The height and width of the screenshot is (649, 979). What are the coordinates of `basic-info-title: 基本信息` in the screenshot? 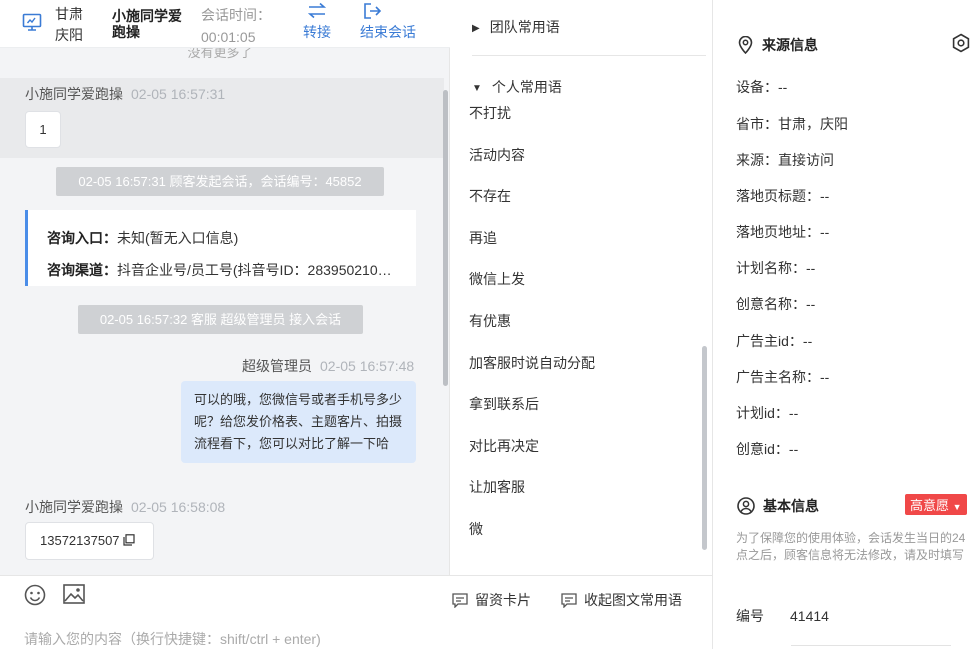 It's located at (778, 506).